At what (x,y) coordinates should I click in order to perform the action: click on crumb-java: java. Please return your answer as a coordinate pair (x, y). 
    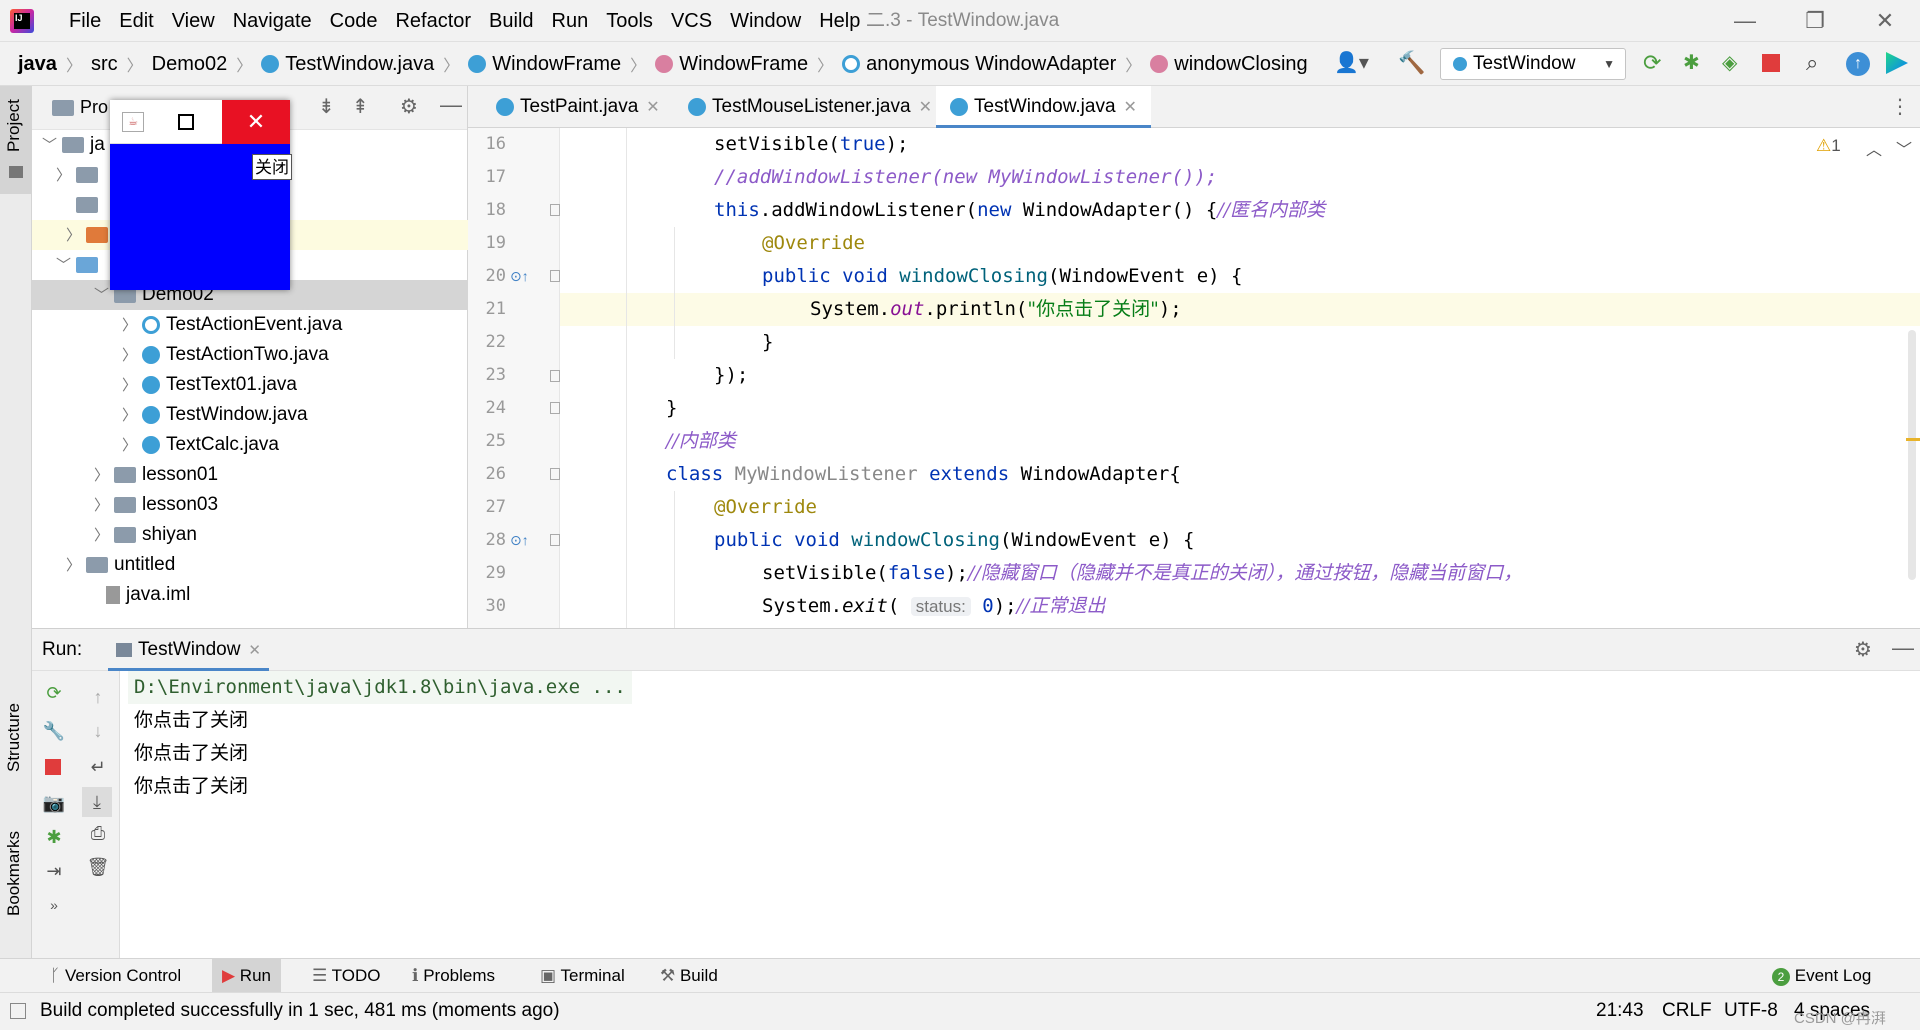
    Looking at the image, I should click on (37, 64).